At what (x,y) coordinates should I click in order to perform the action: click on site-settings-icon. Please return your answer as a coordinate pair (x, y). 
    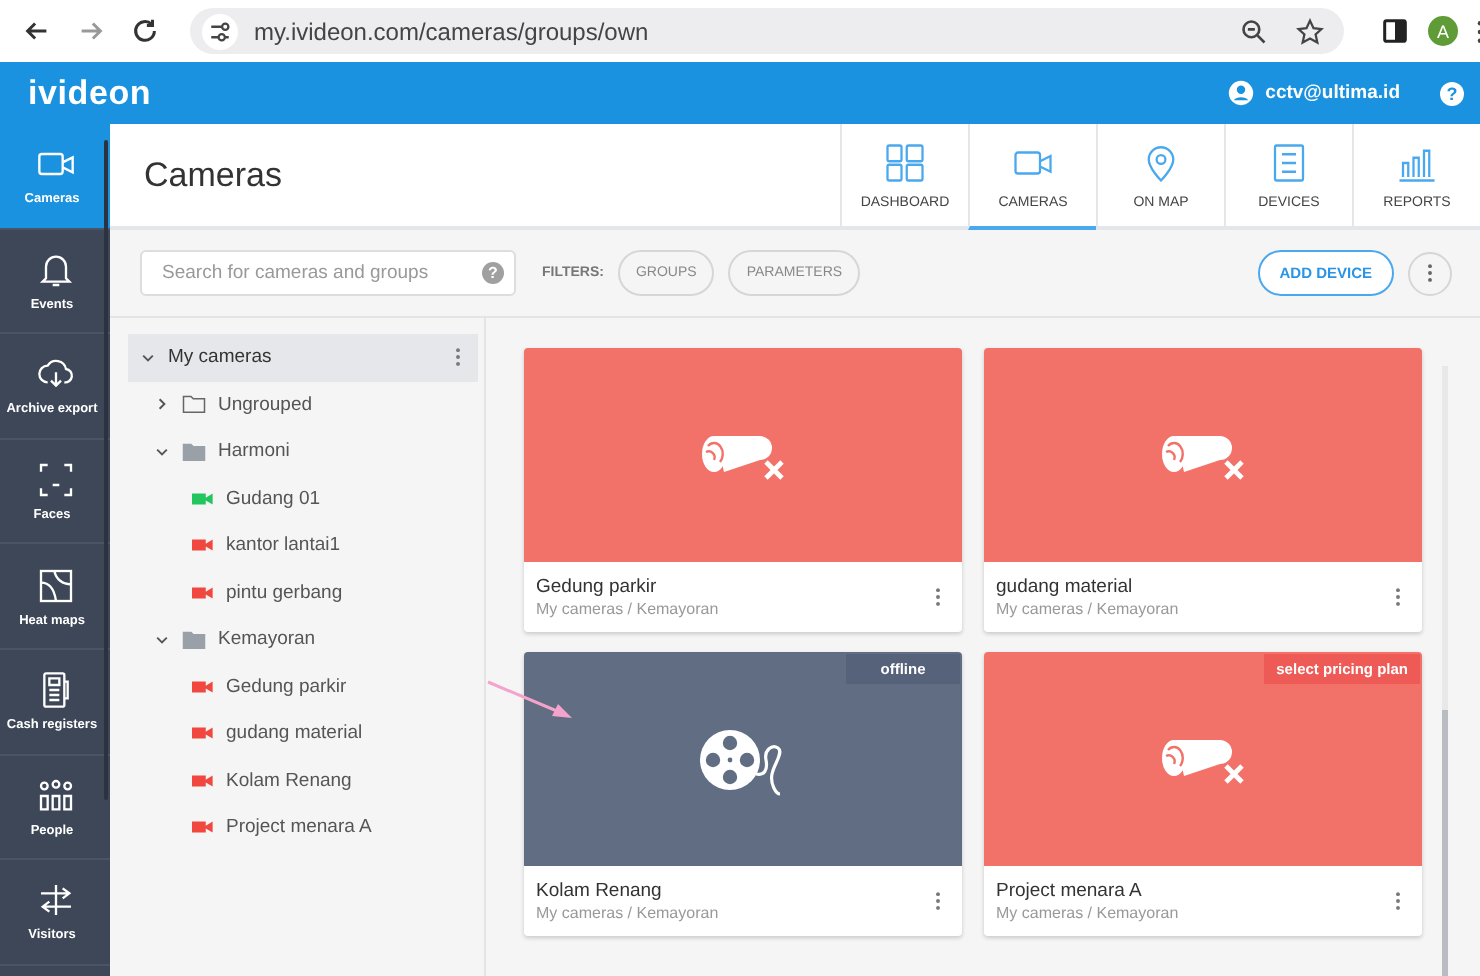
    Looking at the image, I should click on (220, 31).